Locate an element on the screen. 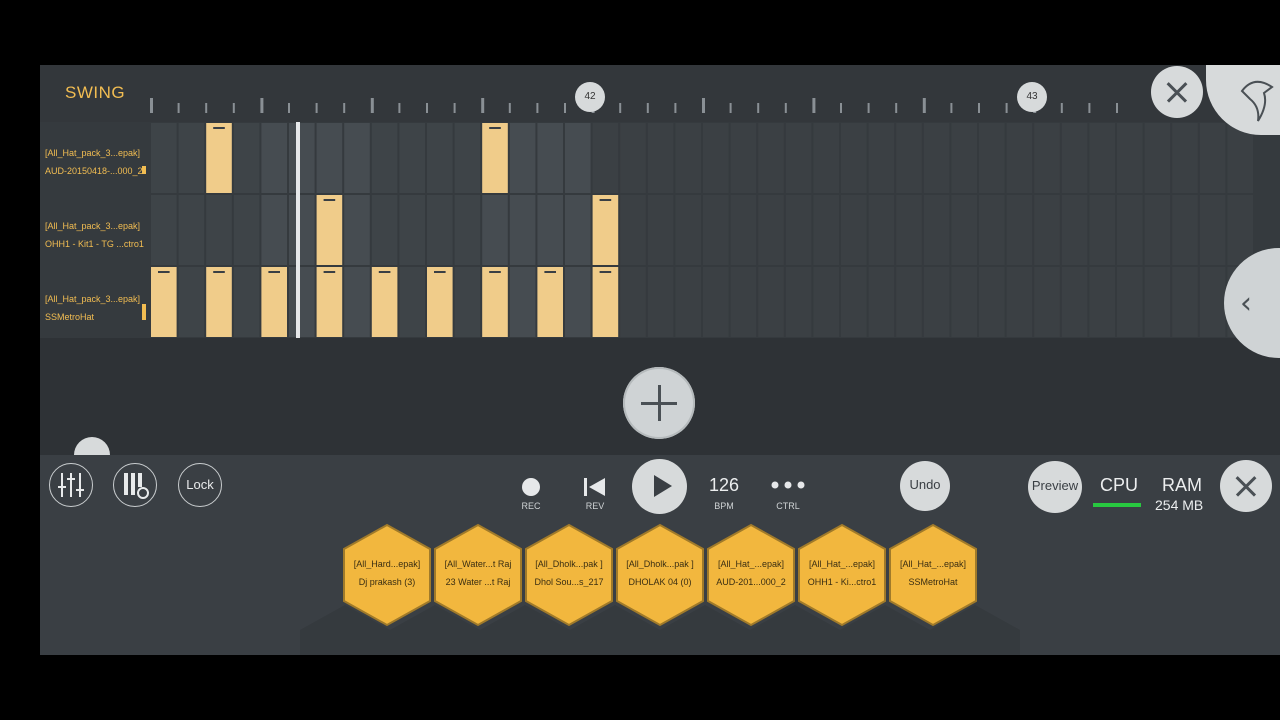  channel-label-3: [All_Hat_pack_3...epak] SSMetroHat is located at coordinates (94, 303).